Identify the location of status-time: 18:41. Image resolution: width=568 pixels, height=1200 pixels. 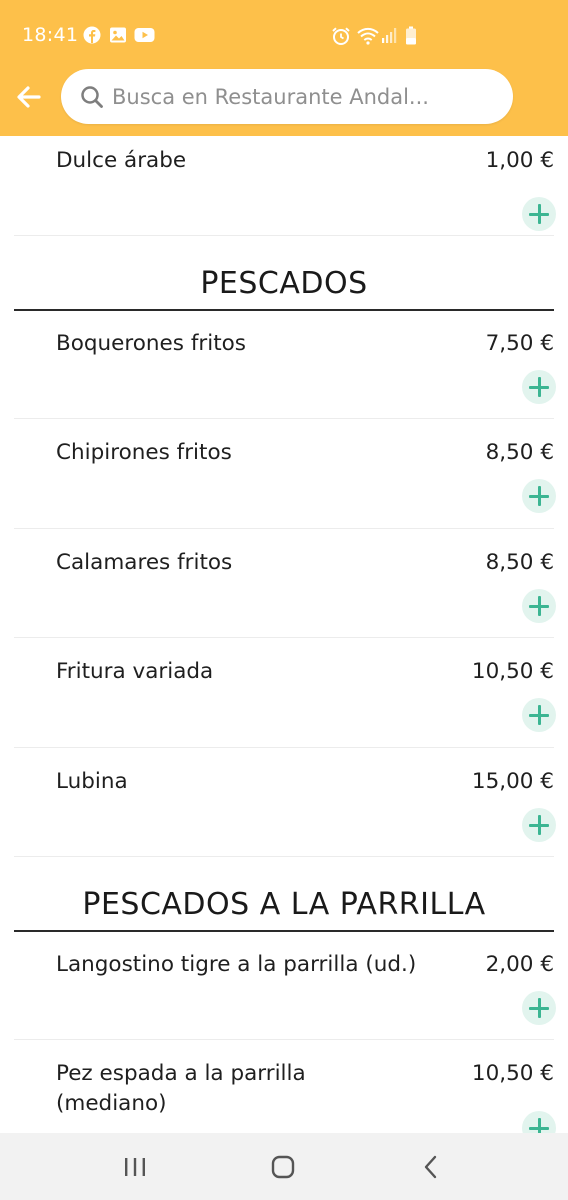
(50, 35).